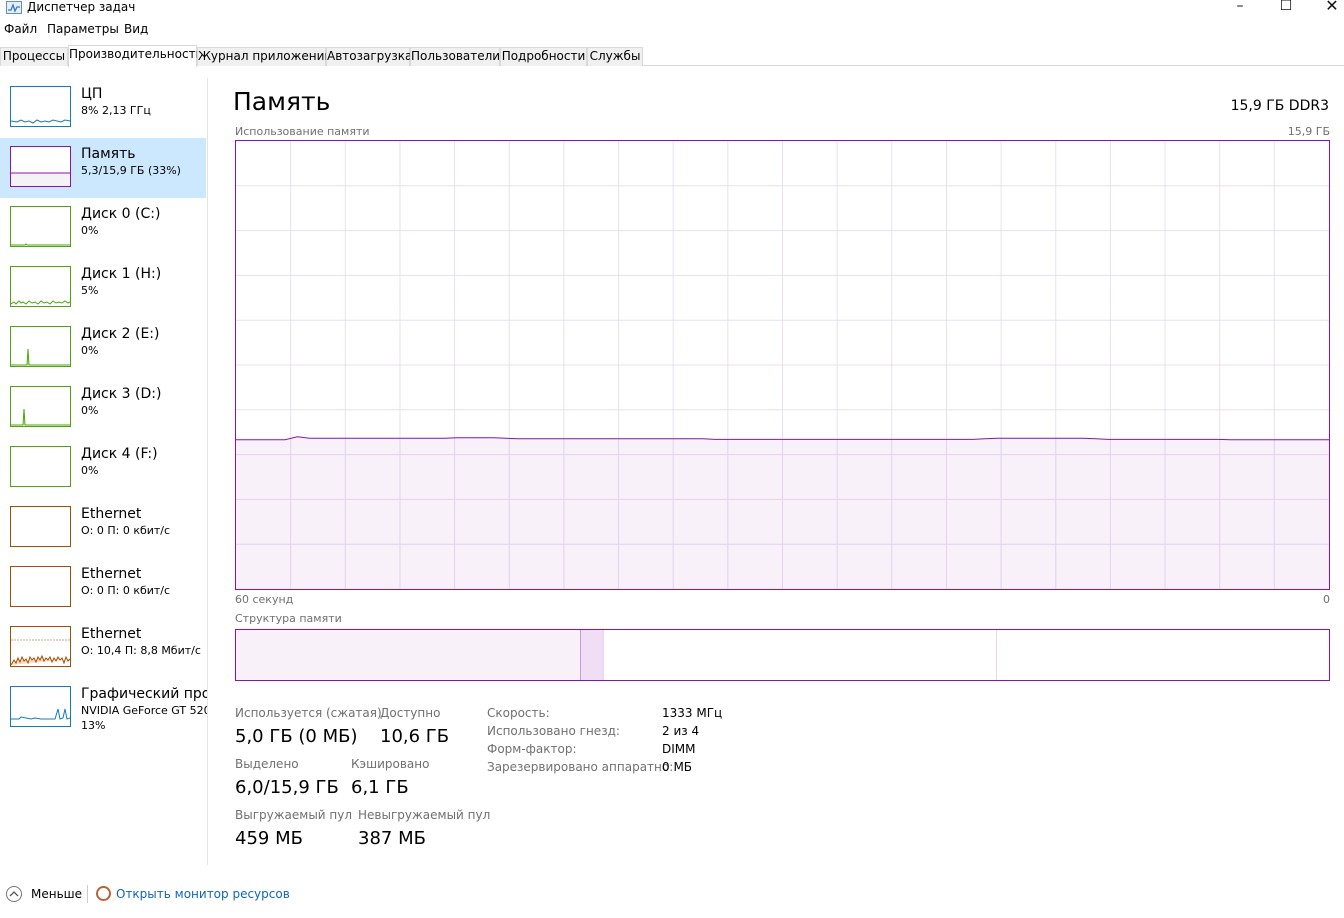 Image resolution: width=1344 pixels, height=918 pixels. I want to click on task-manager-icon, so click(14, 7).